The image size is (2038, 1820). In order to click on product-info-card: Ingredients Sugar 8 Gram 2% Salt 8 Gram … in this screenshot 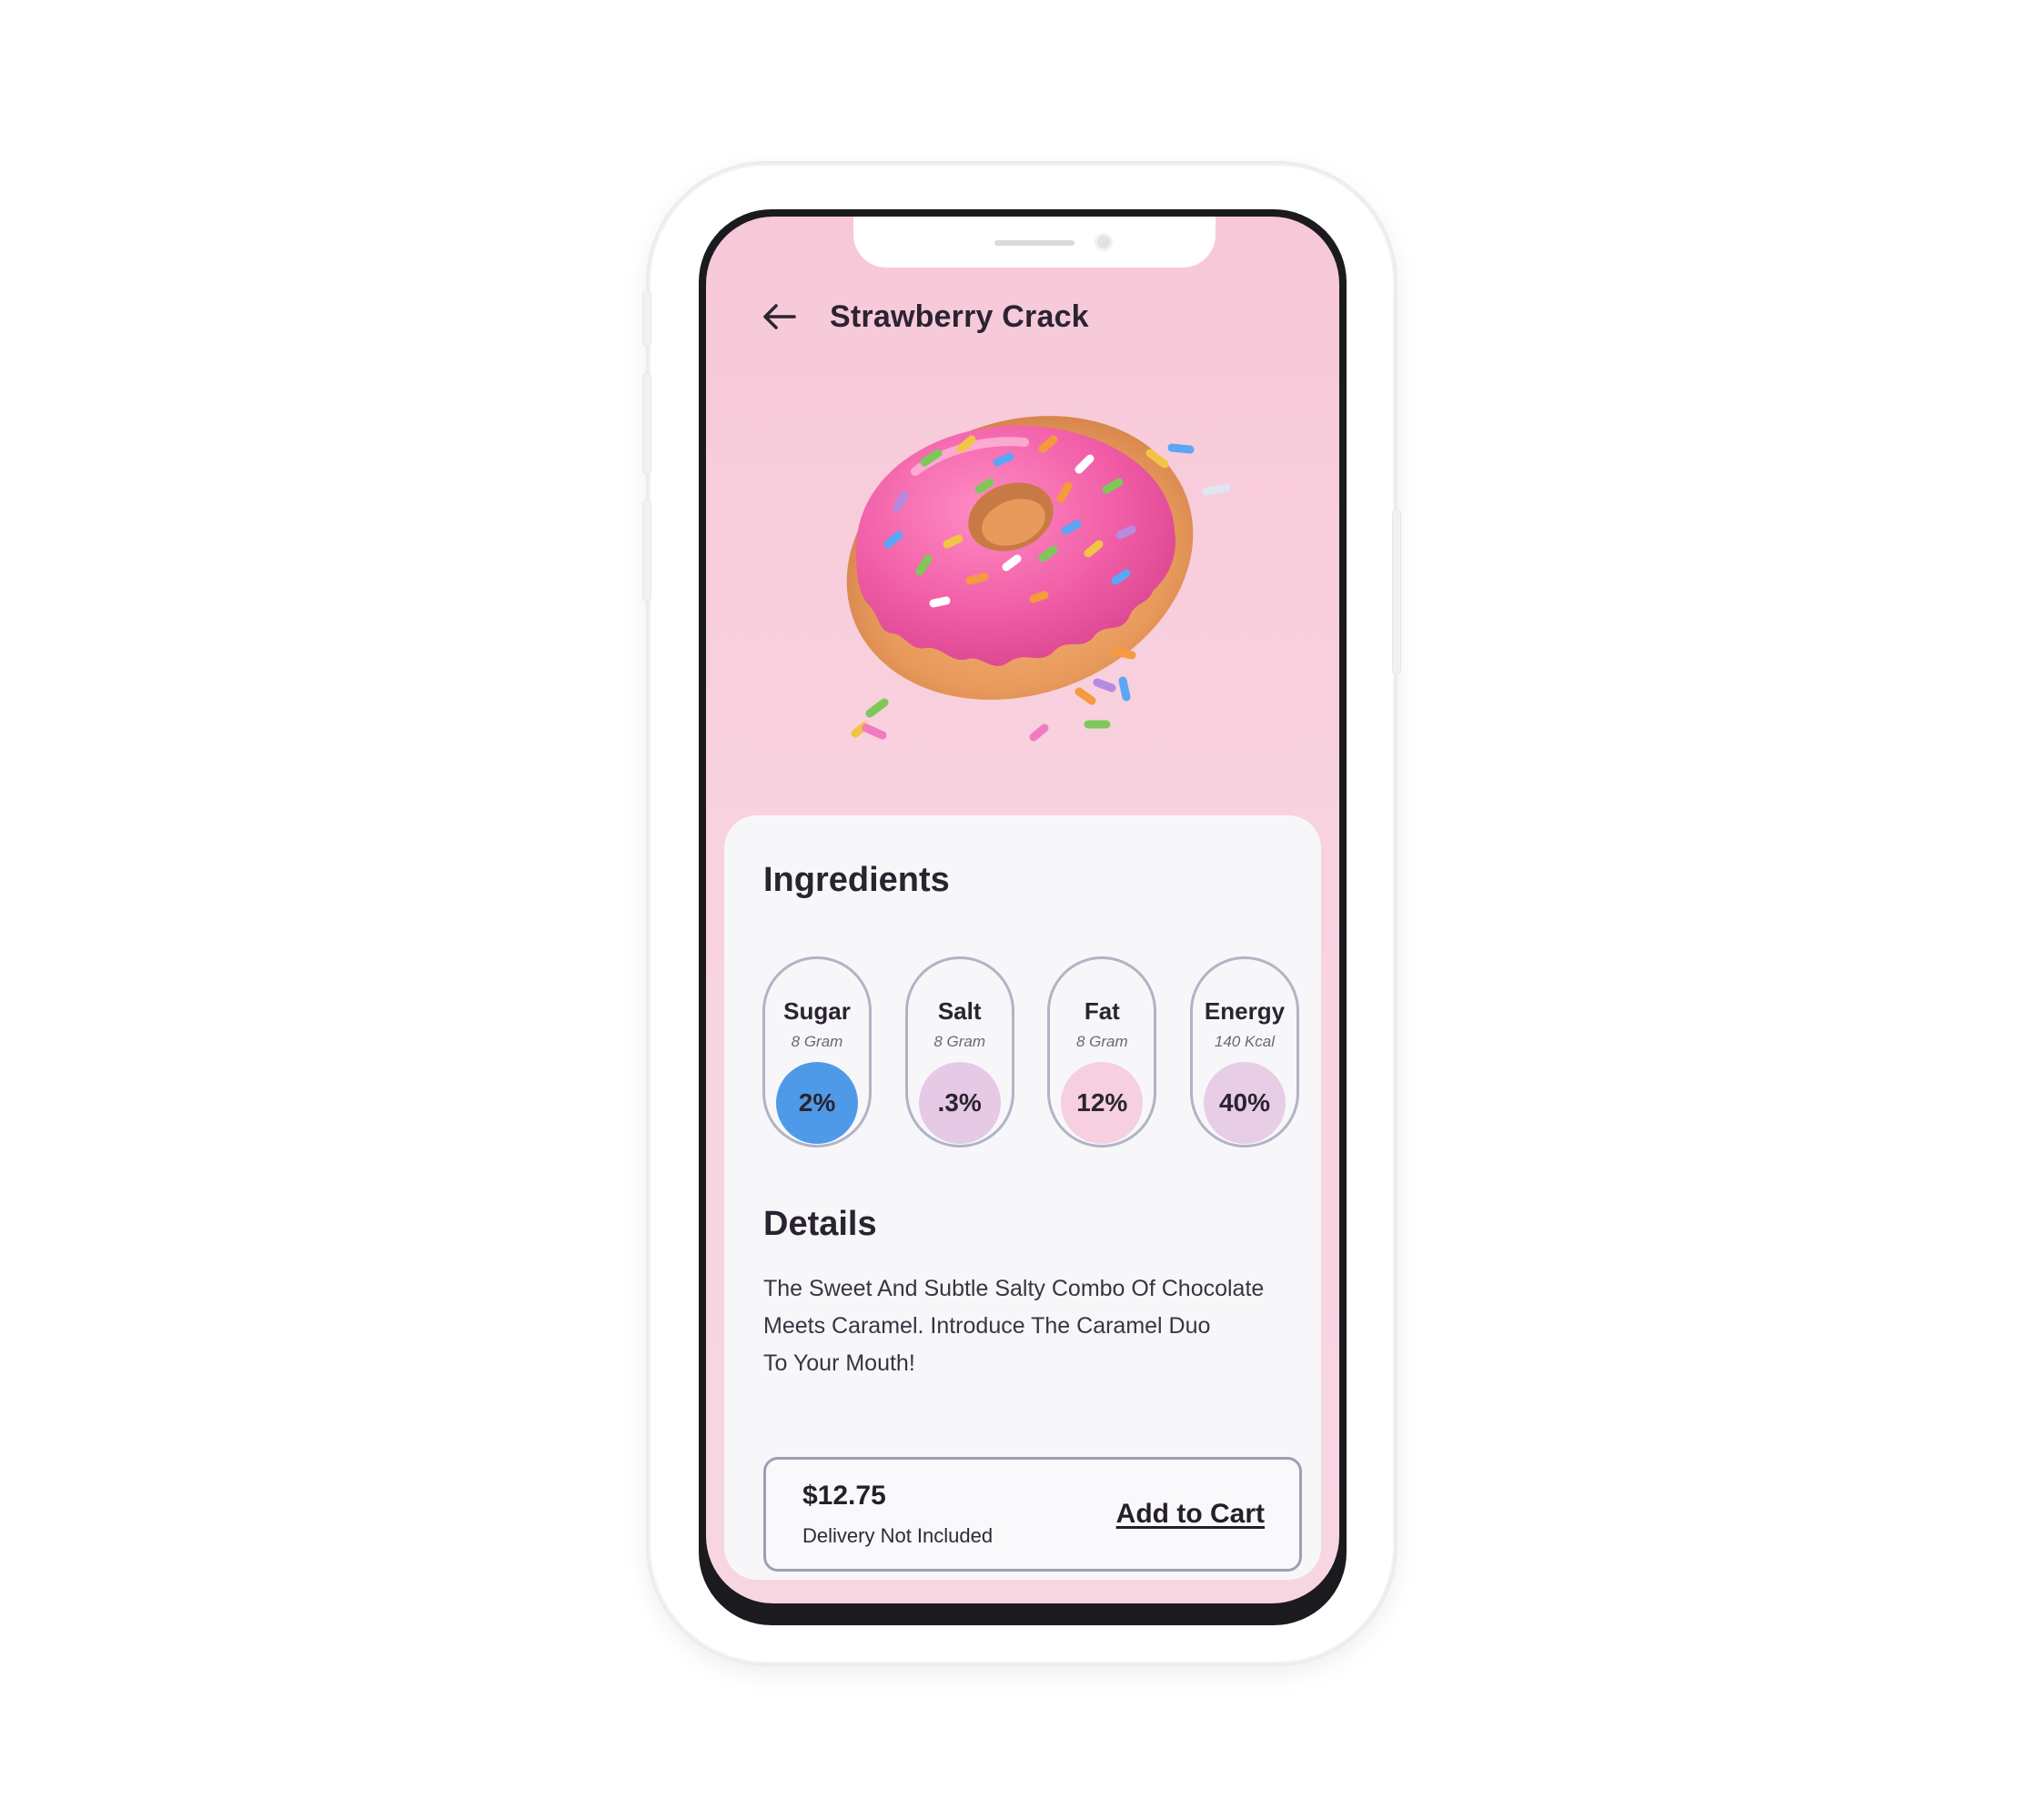, I will do `click(1022, 1197)`.